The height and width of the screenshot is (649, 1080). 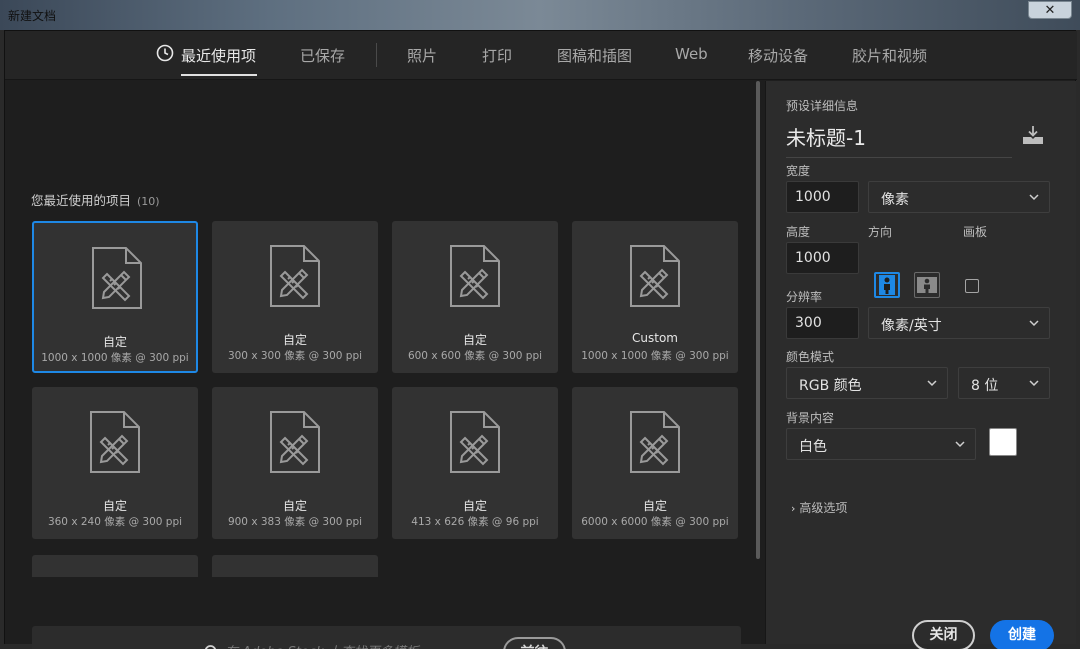 What do you see at coordinates (1003, 442) in the screenshot?
I see `background-color-swatch` at bounding box center [1003, 442].